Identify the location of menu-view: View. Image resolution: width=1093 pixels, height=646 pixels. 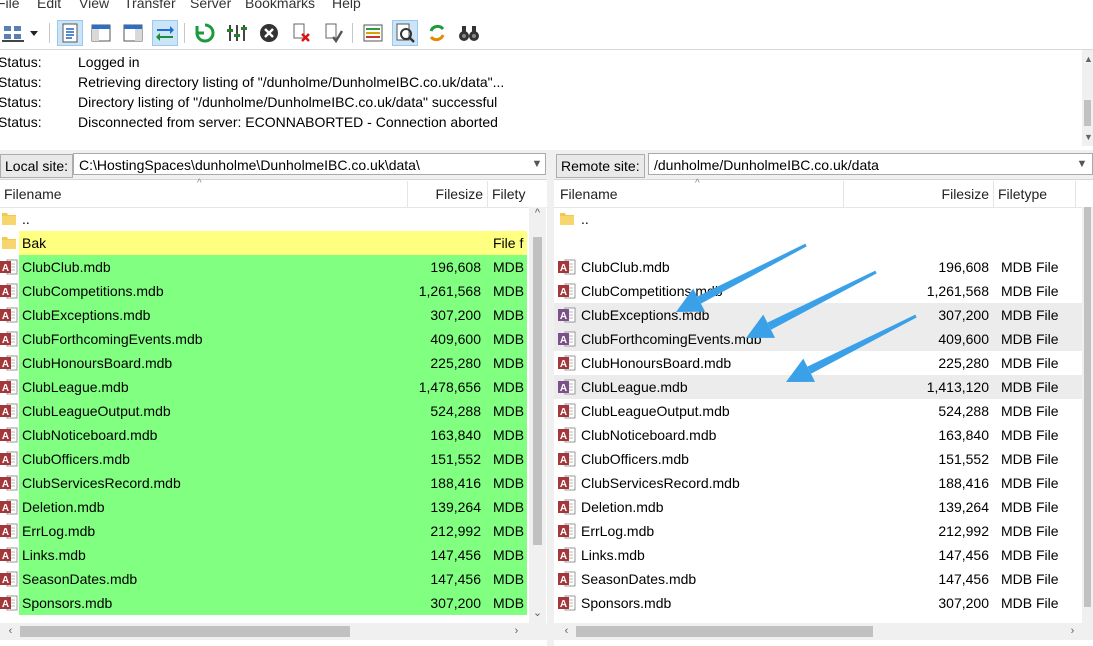
(94, 5).